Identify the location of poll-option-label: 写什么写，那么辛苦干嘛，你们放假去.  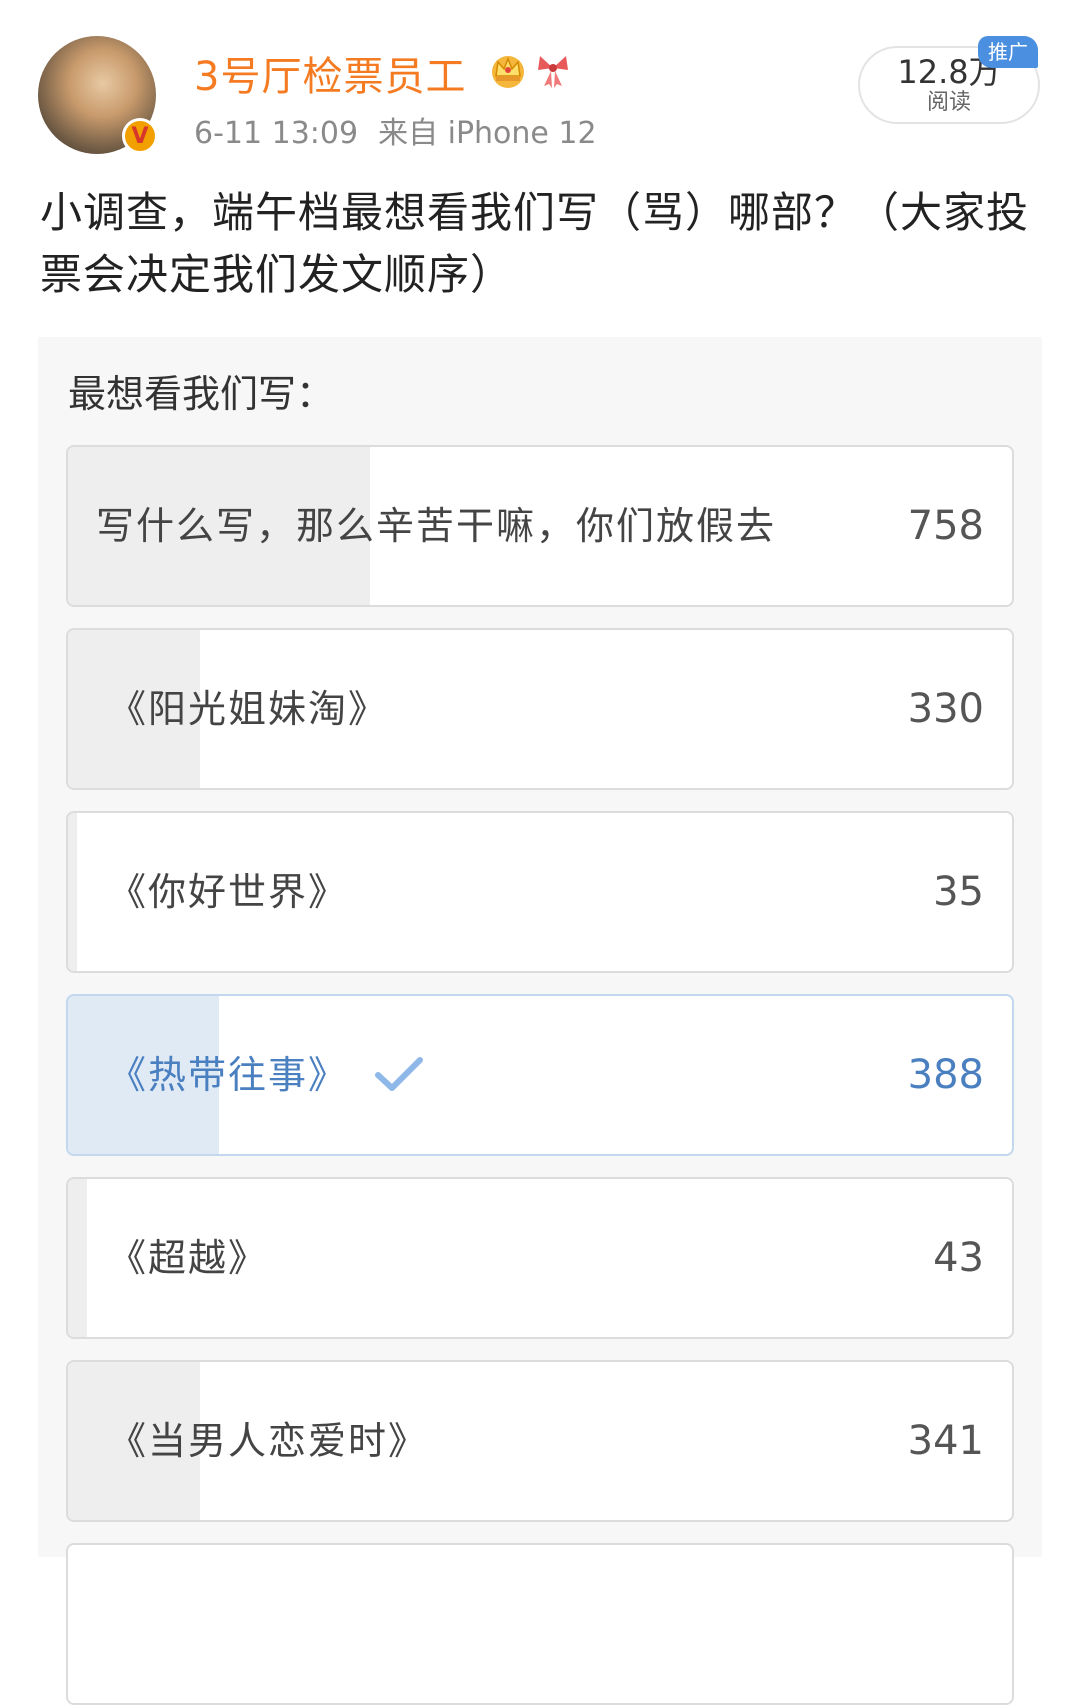
(436, 526).